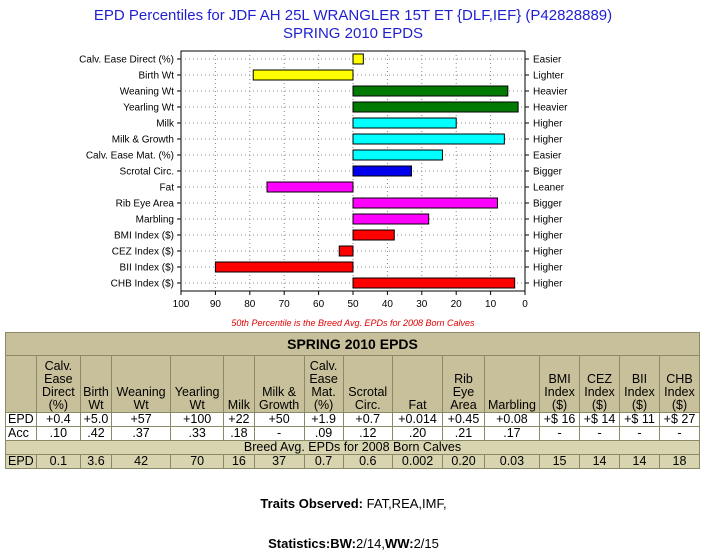 The height and width of the screenshot is (553, 707). Describe the element at coordinates (512, 419) in the screenshot. I see `epd-cell: +0.08` at that location.